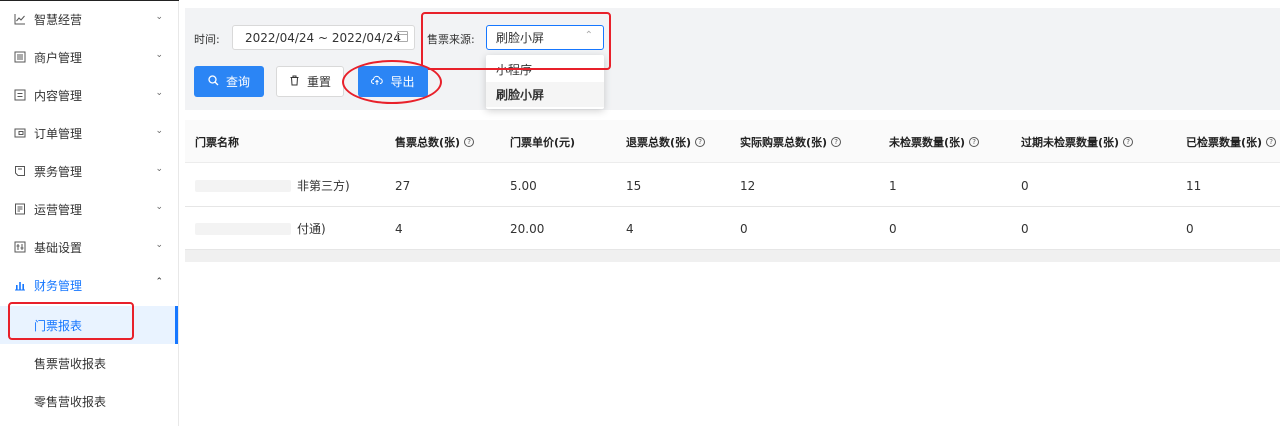  I want to click on table-cell: 27, so click(403, 185).